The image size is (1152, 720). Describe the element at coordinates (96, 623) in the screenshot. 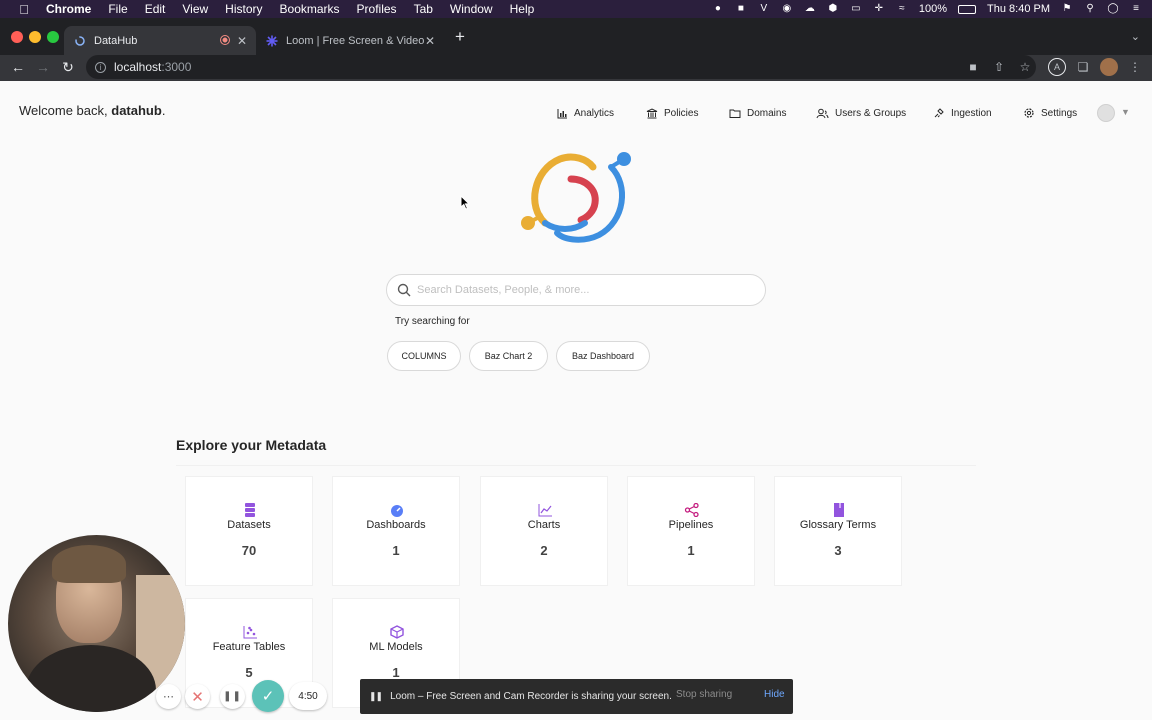

I see `loom-camera-bubble` at that location.